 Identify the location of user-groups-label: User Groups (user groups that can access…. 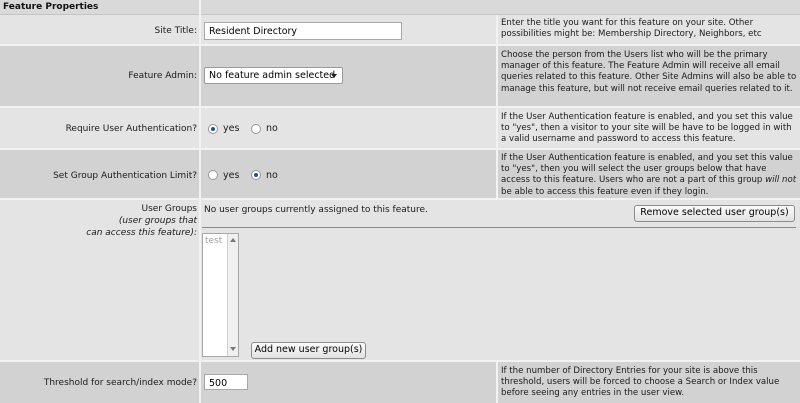
(98, 221).